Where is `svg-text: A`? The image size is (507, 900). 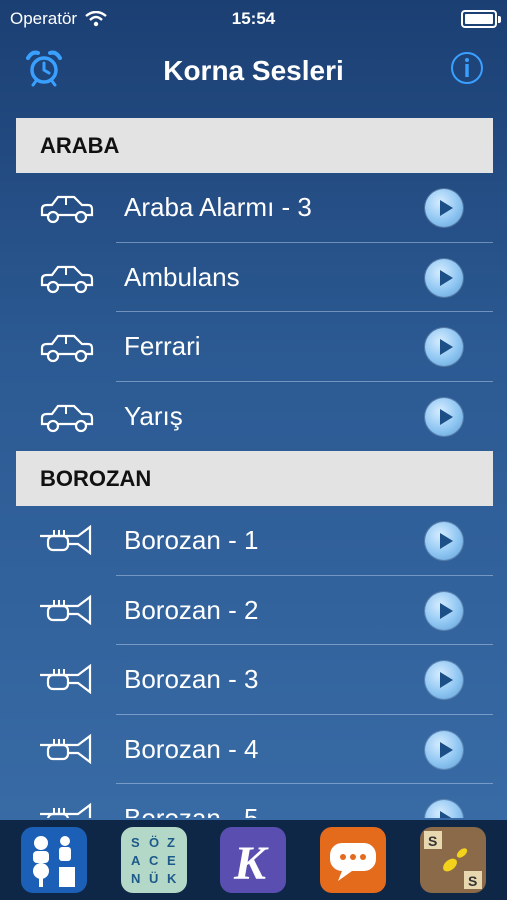 svg-text: A is located at coordinates (136, 860).